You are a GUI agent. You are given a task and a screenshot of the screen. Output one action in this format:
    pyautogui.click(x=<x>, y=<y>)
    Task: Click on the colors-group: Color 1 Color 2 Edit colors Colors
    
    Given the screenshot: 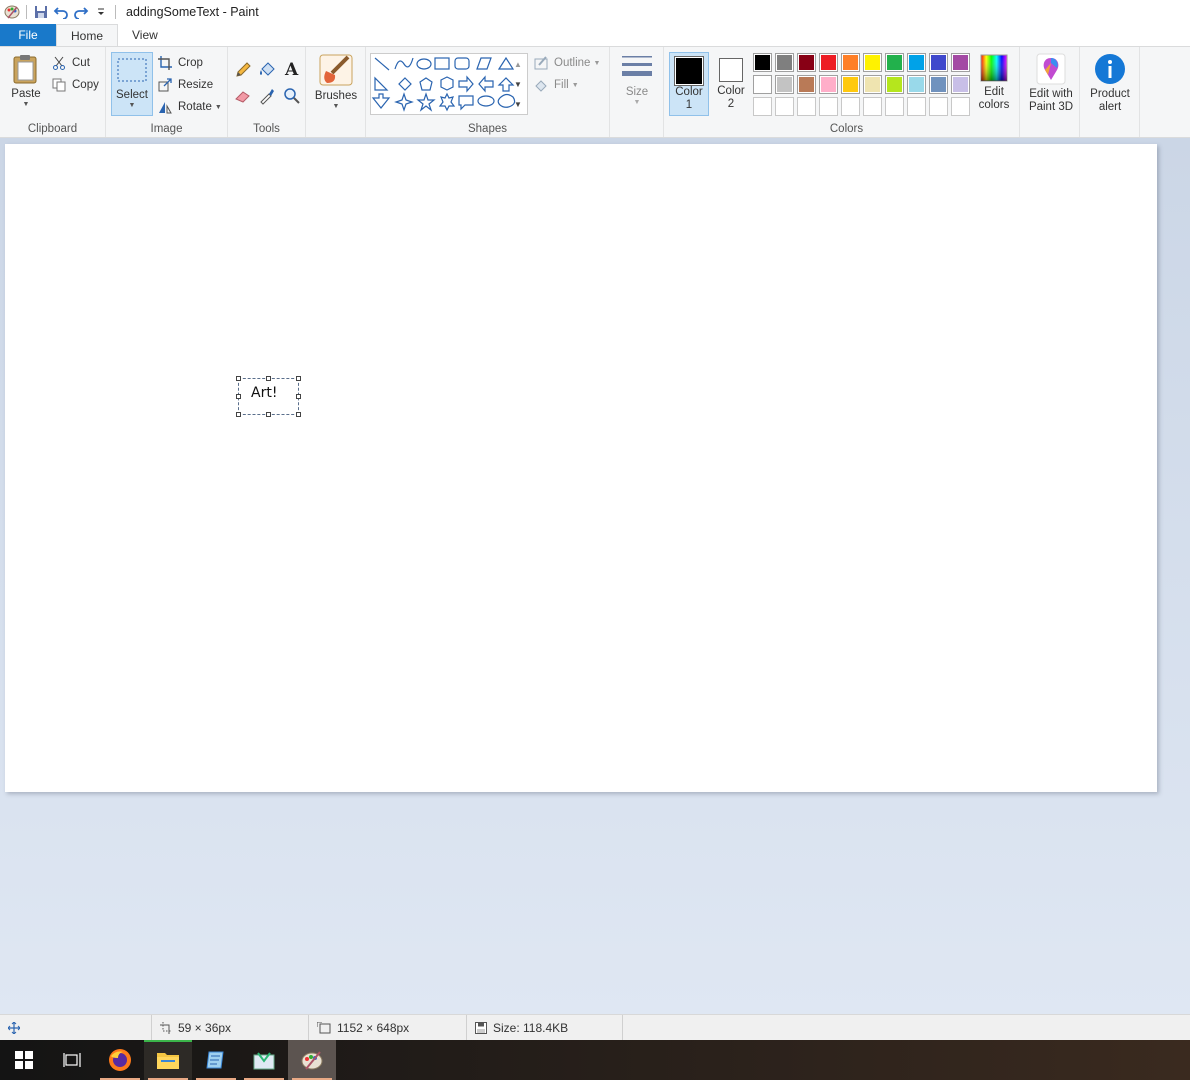 What is the action you would take?
    pyautogui.click(x=842, y=92)
    